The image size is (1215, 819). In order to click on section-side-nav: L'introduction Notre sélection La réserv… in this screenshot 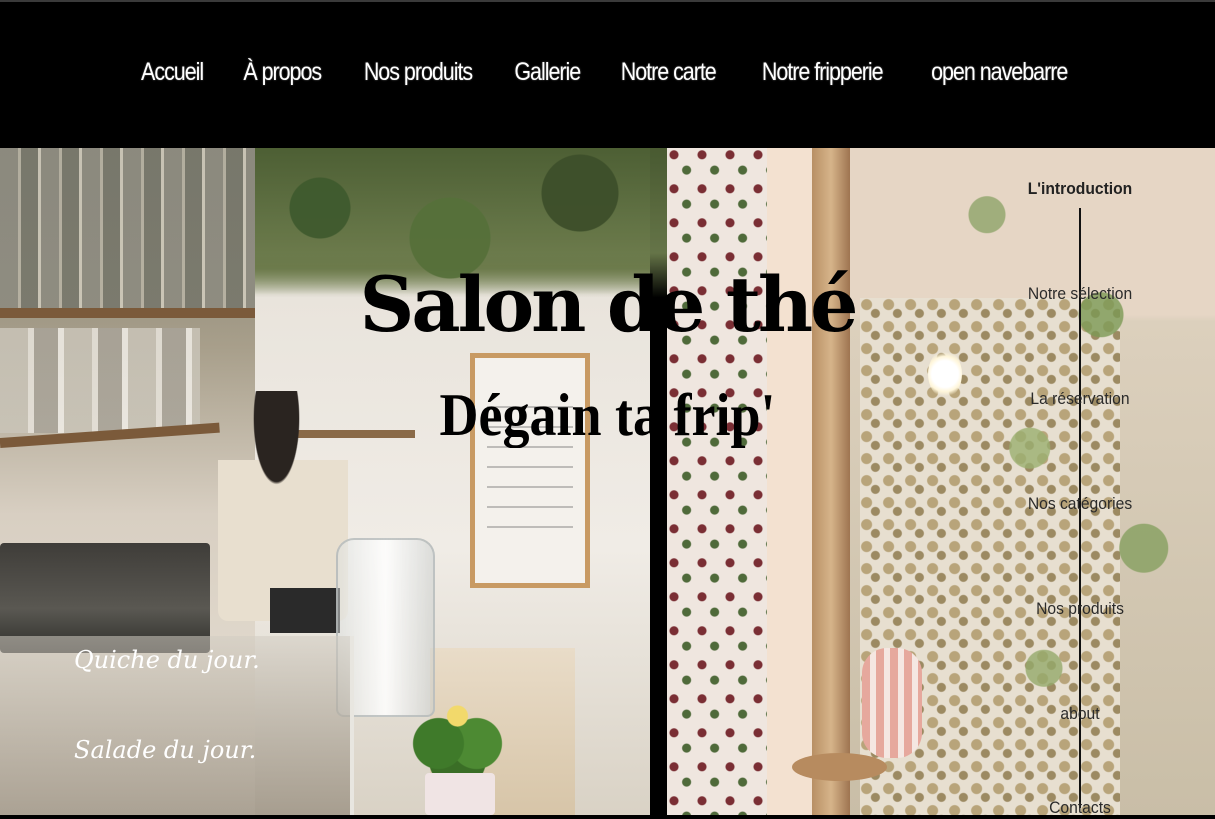, I will do `click(1080, 482)`.